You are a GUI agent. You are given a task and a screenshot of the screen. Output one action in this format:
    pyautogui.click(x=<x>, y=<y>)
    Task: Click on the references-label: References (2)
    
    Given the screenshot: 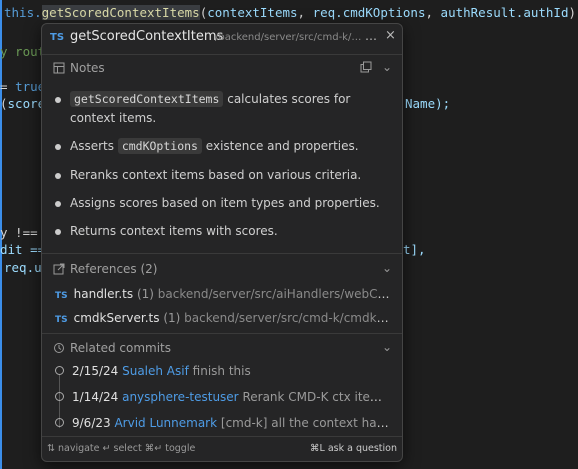 What is the action you would take?
    pyautogui.click(x=114, y=269)
    